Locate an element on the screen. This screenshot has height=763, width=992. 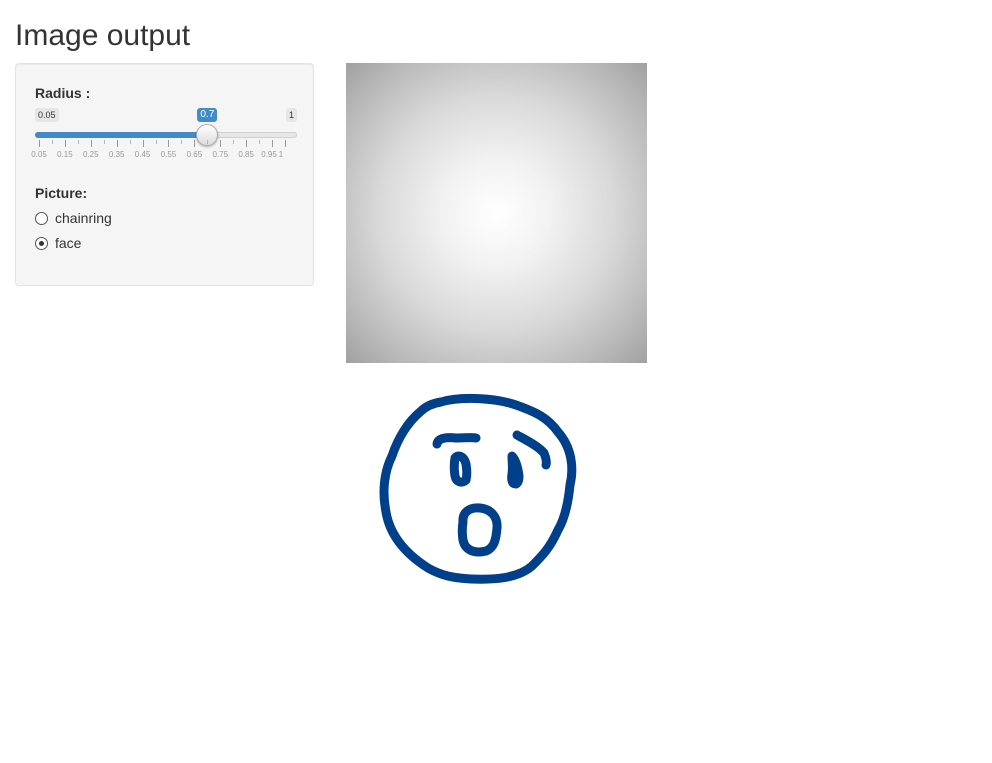
radio-face is located at coordinates (41, 243).